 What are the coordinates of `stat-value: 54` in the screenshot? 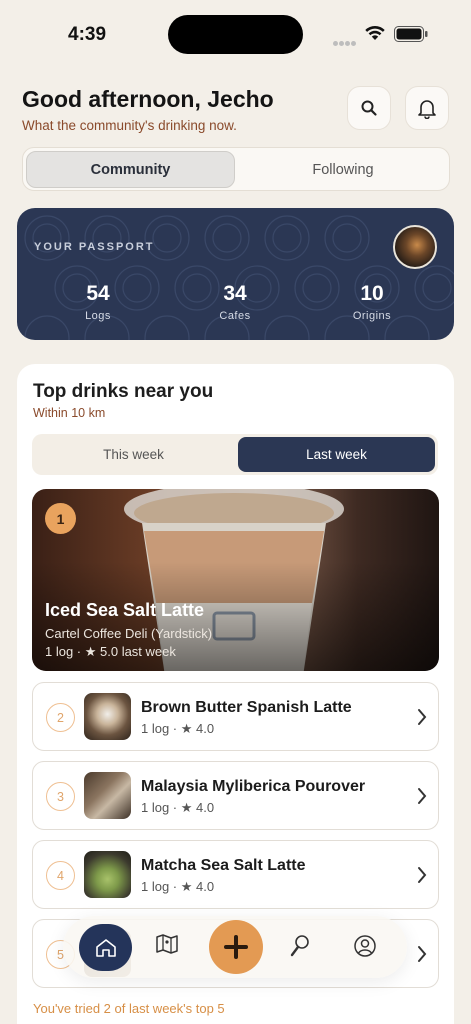 It's located at (98, 293).